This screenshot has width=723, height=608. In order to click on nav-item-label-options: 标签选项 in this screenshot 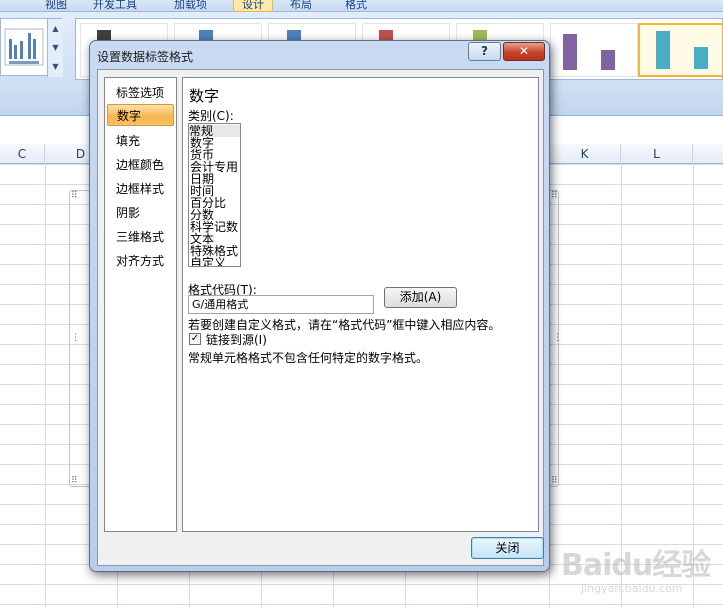, I will do `click(140, 93)`.